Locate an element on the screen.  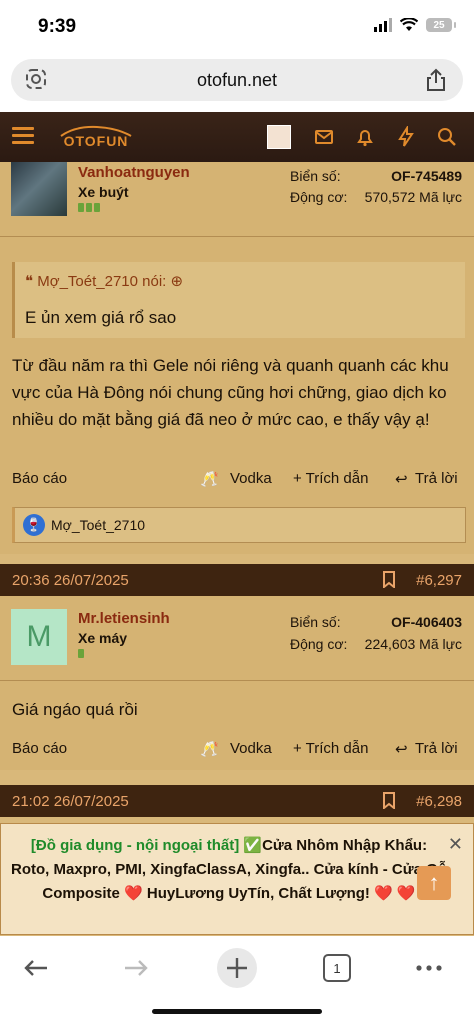
user-info: Mr.letiensinh Xe máy is located at coordinates (124, 634).